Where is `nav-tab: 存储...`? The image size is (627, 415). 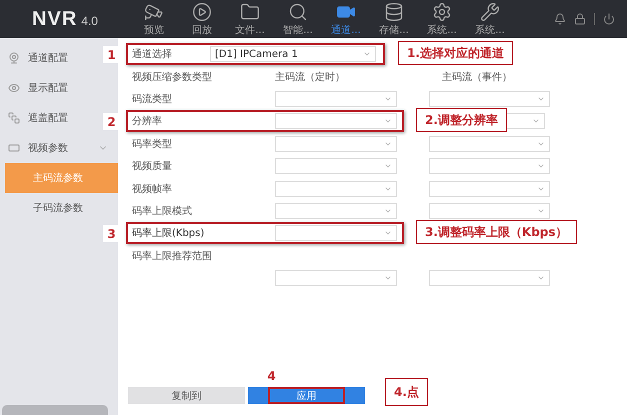 nav-tab: 存储... is located at coordinates (394, 19).